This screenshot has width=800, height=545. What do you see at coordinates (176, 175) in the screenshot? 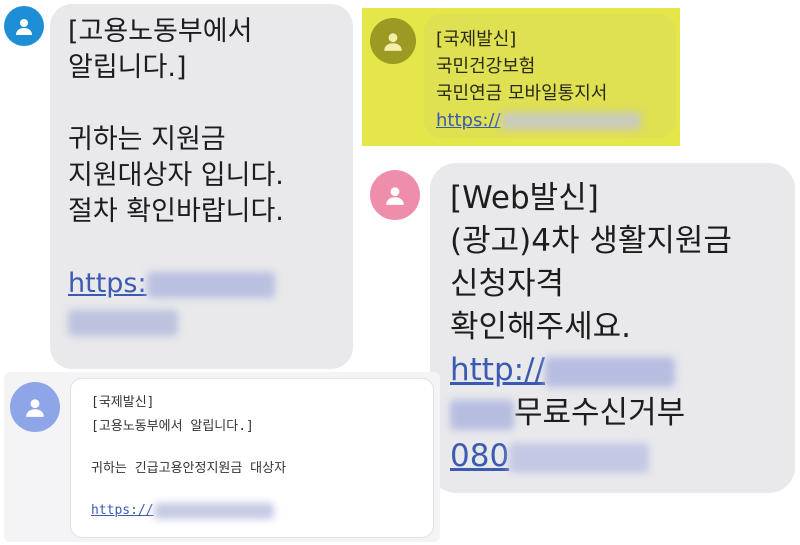
I see `message-line: 지원대상자 입니다.` at bounding box center [176, 175].